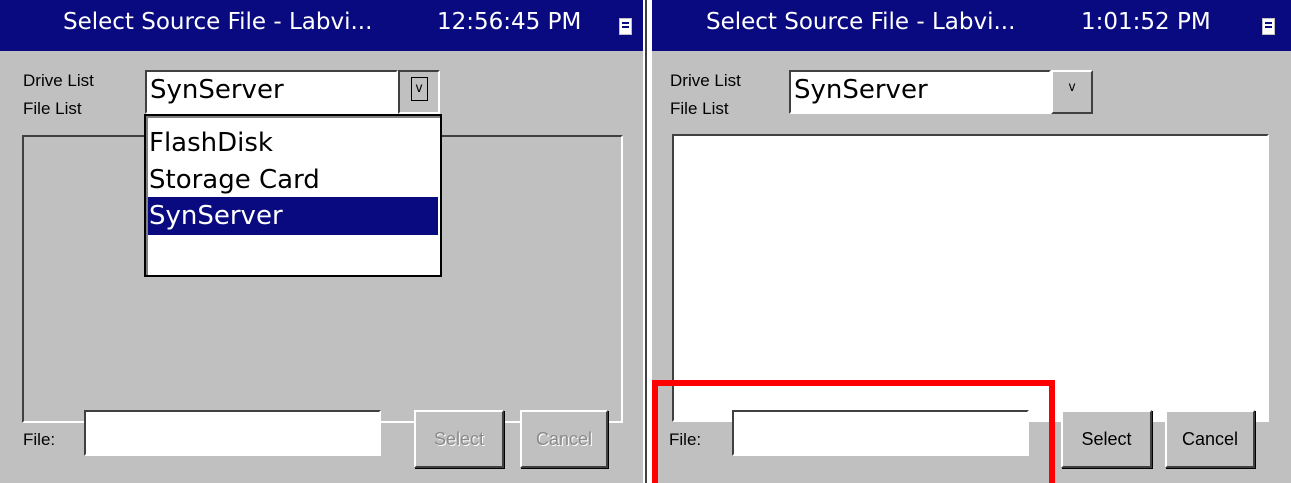 This screenshot has width=1291, height=483. I want to click on drive-dropdown-list: FlashDisk Storage Card SynServer, so click(293, 195).